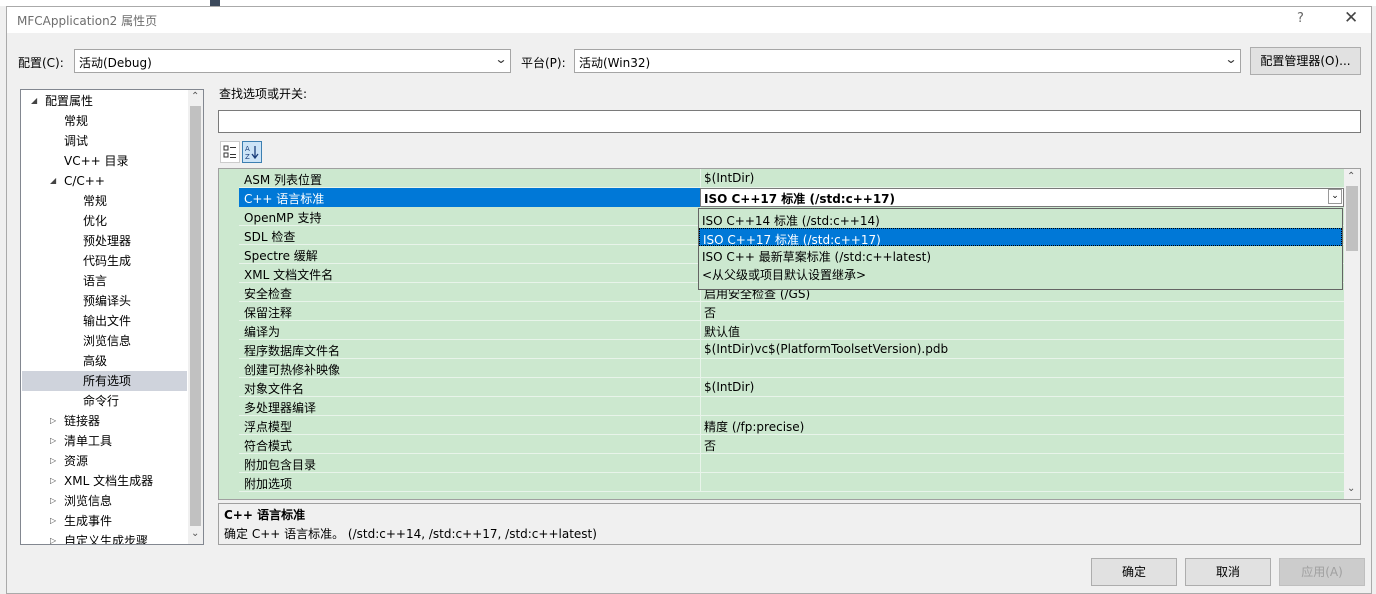 The width and height of the screenshot is (1376, 594). What do you see at coordinates (791, 197) in the screenshot?
I see `property-row: C++ 语言标准 ISO C++17 标准 (/std:c++17) ⌄` at bounding box center [791, 197].